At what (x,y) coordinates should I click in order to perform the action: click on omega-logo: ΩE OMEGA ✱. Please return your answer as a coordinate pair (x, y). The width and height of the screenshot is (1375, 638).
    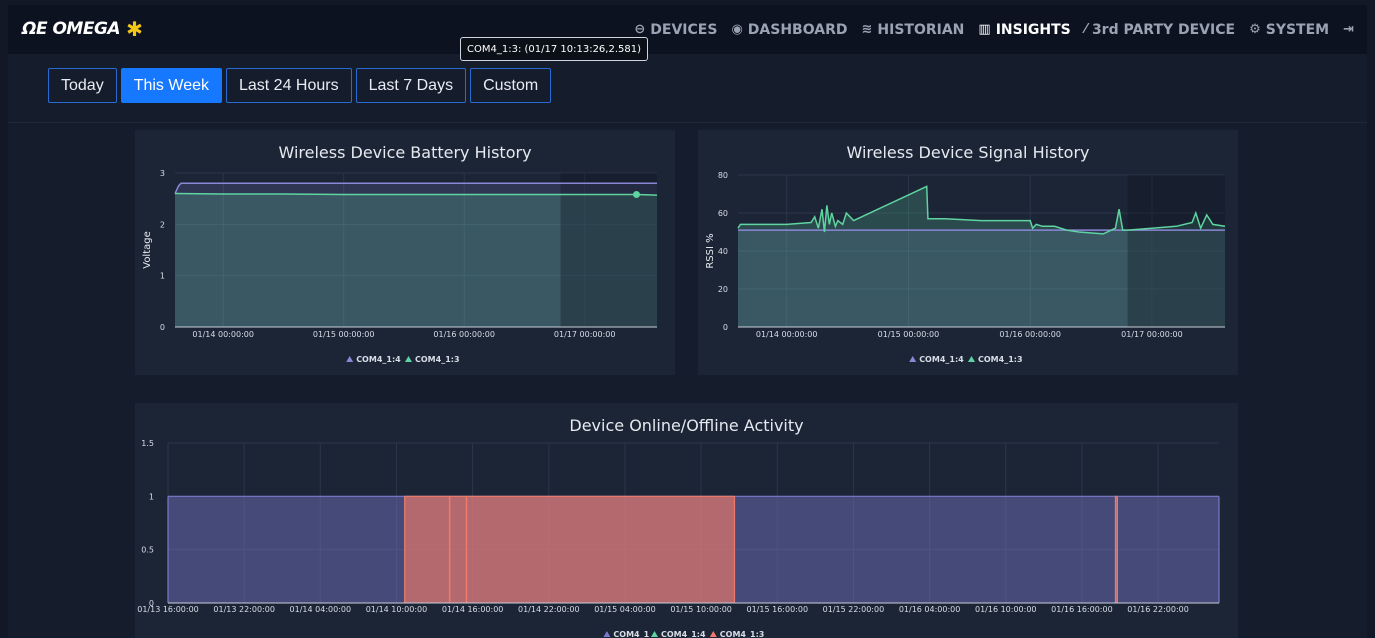
    Looking at the image, I should click on (82, 29).